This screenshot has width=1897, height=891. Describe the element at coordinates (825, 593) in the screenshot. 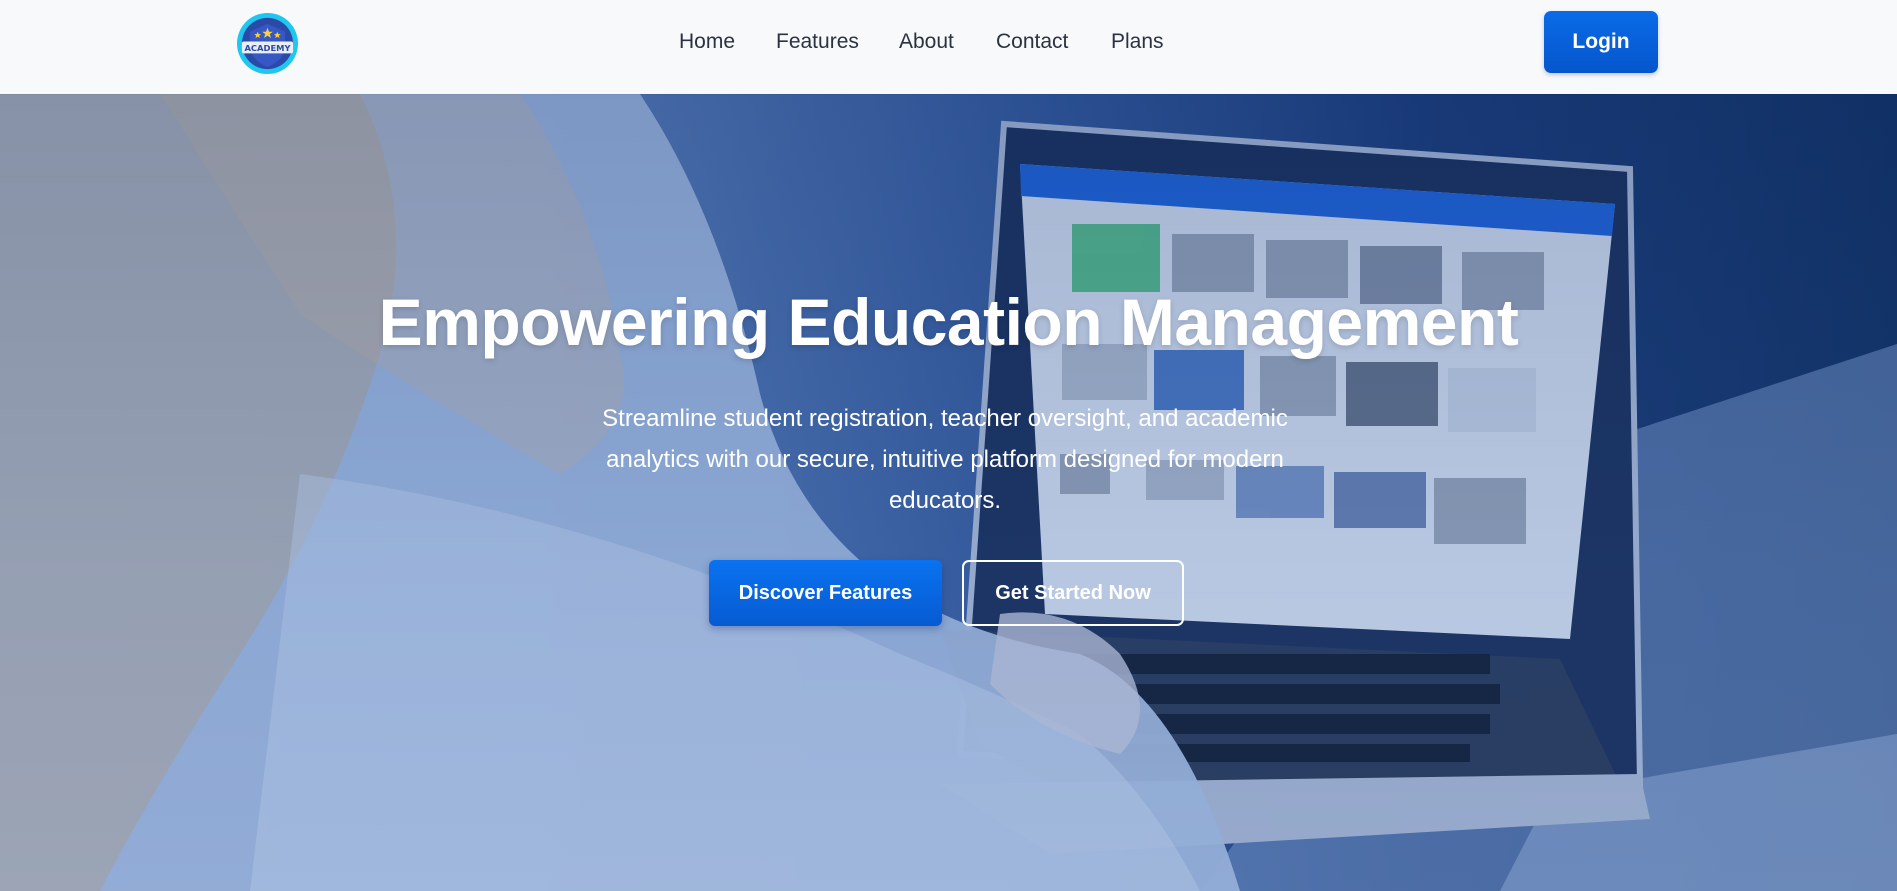

I see `discover-features-button: Discover Features` at that location.